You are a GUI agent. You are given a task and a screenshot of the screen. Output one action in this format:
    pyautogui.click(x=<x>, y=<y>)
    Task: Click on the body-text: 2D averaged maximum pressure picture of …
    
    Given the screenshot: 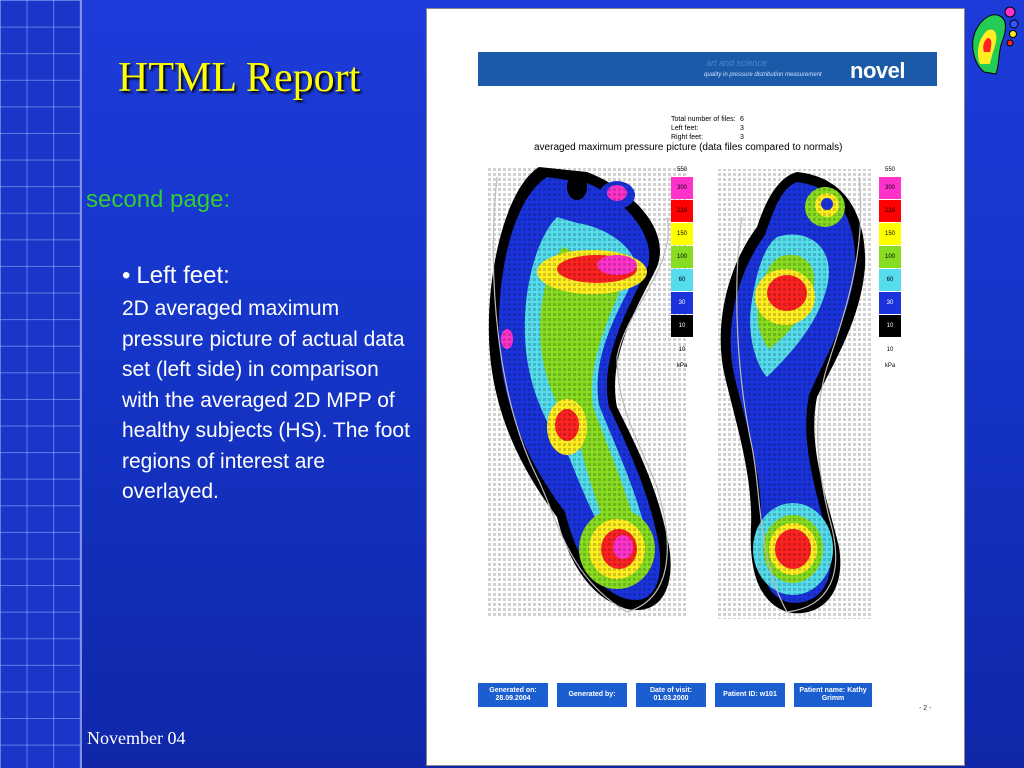 What is the action you would take?
    pyautogui.click(x=266, y=400)
    